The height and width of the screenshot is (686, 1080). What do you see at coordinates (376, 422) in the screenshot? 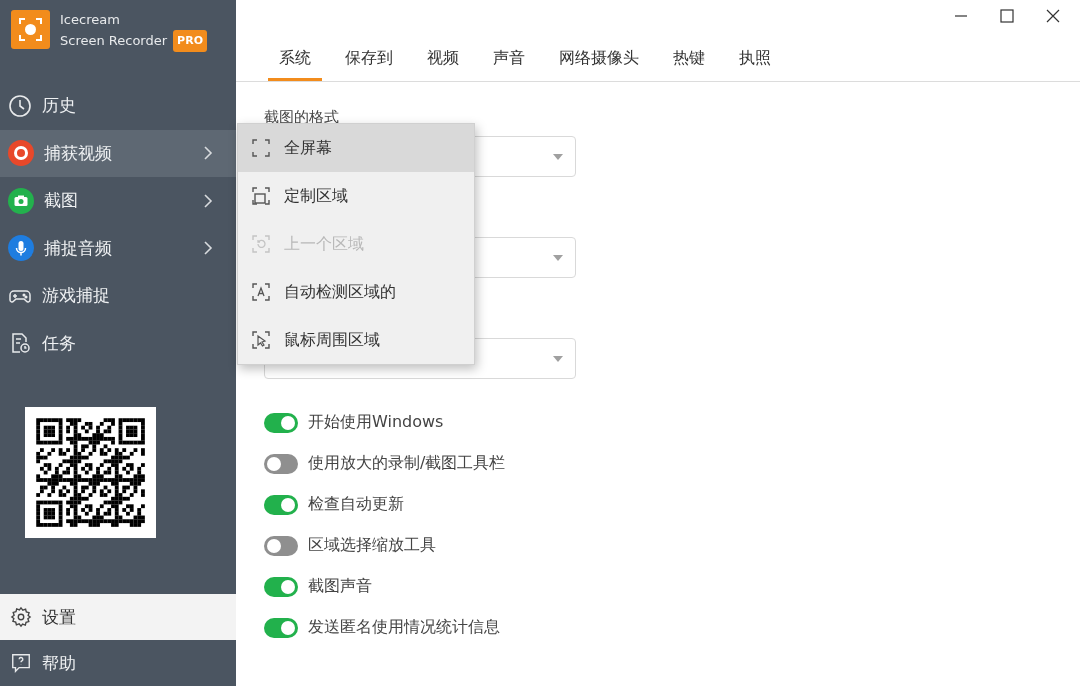
I see `toggle-label: 开始使用Windows` at bounding box center [376, 422].